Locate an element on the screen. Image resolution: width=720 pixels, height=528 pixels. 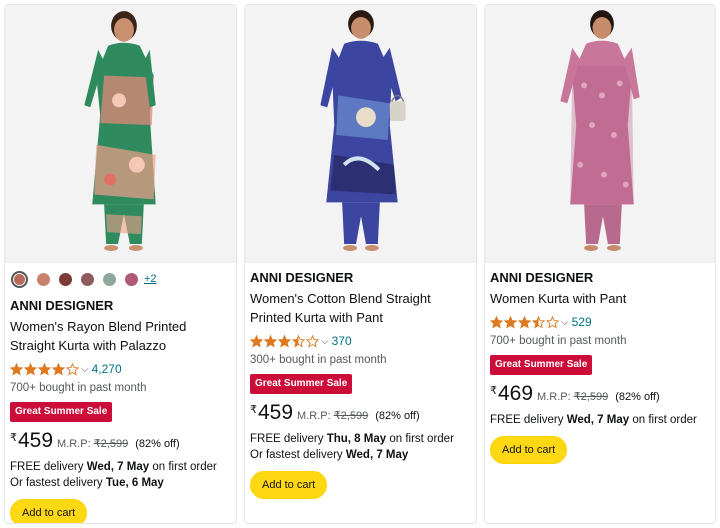
delivery-date: Thu, 8 May is located at coordinates (356, 439).